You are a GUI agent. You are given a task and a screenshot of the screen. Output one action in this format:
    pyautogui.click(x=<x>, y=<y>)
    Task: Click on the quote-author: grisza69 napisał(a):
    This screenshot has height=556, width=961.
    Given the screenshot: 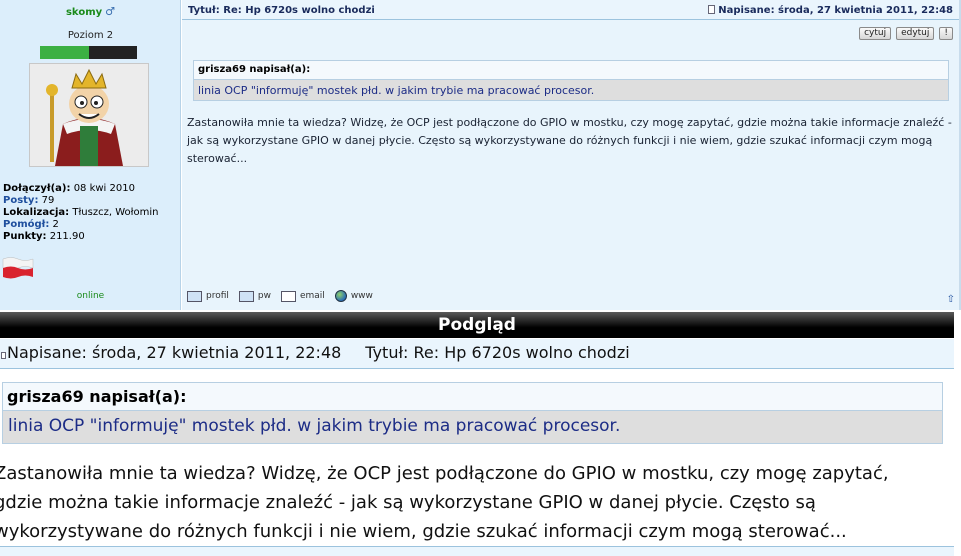 What is the action you would take?
    pyautogui.click(x=254, y=69)
    